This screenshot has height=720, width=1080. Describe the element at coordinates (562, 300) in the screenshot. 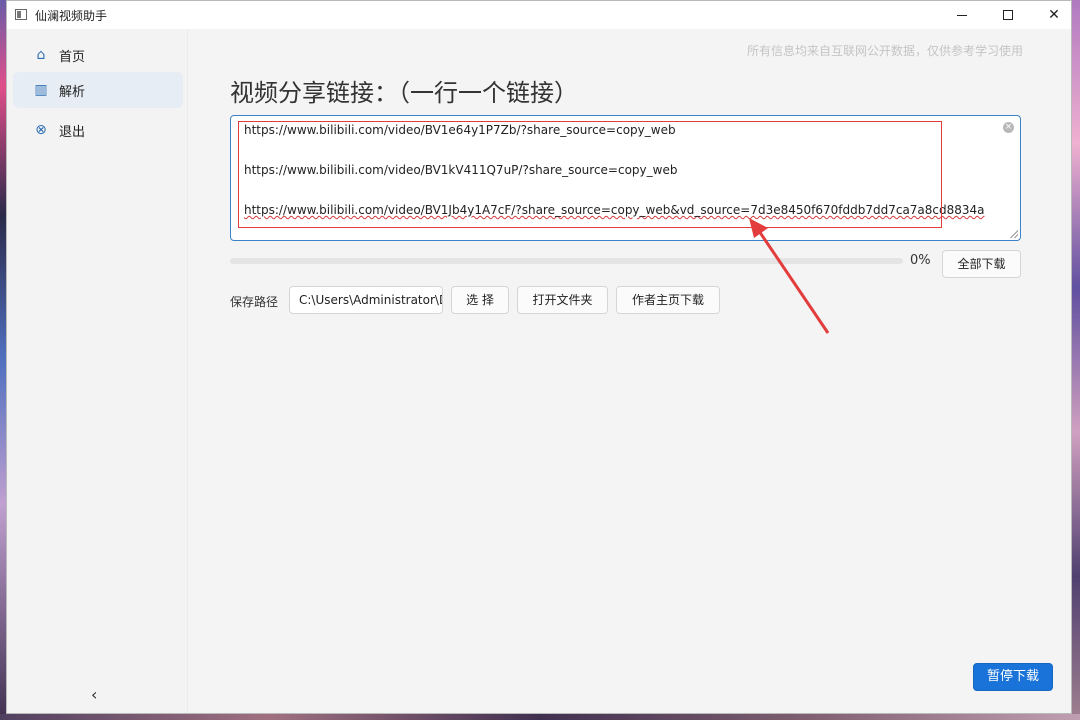

I see `open-folder-button: 打开文件夹` at that location.